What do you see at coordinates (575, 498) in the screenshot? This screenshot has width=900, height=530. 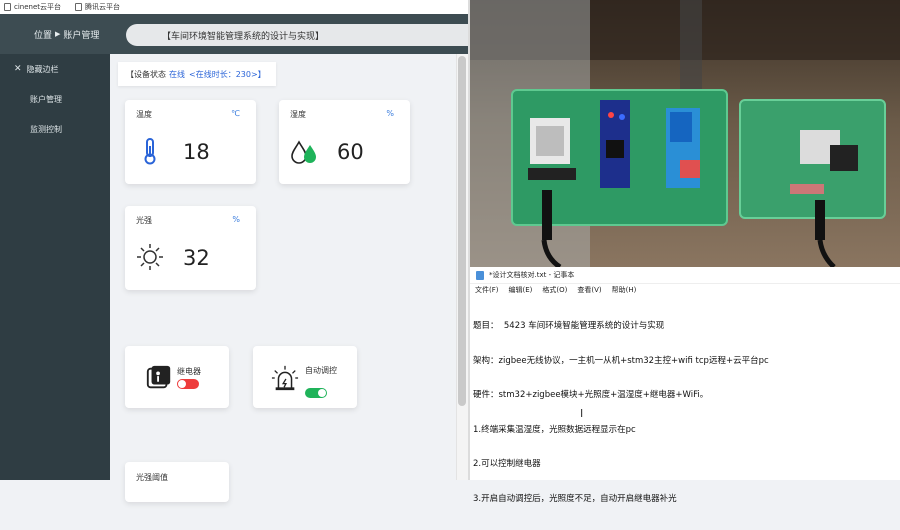 I see `text-line: 3.开启自动调控后，光照度不足，自动开启继电器补光` at bounding box center [575, 498].